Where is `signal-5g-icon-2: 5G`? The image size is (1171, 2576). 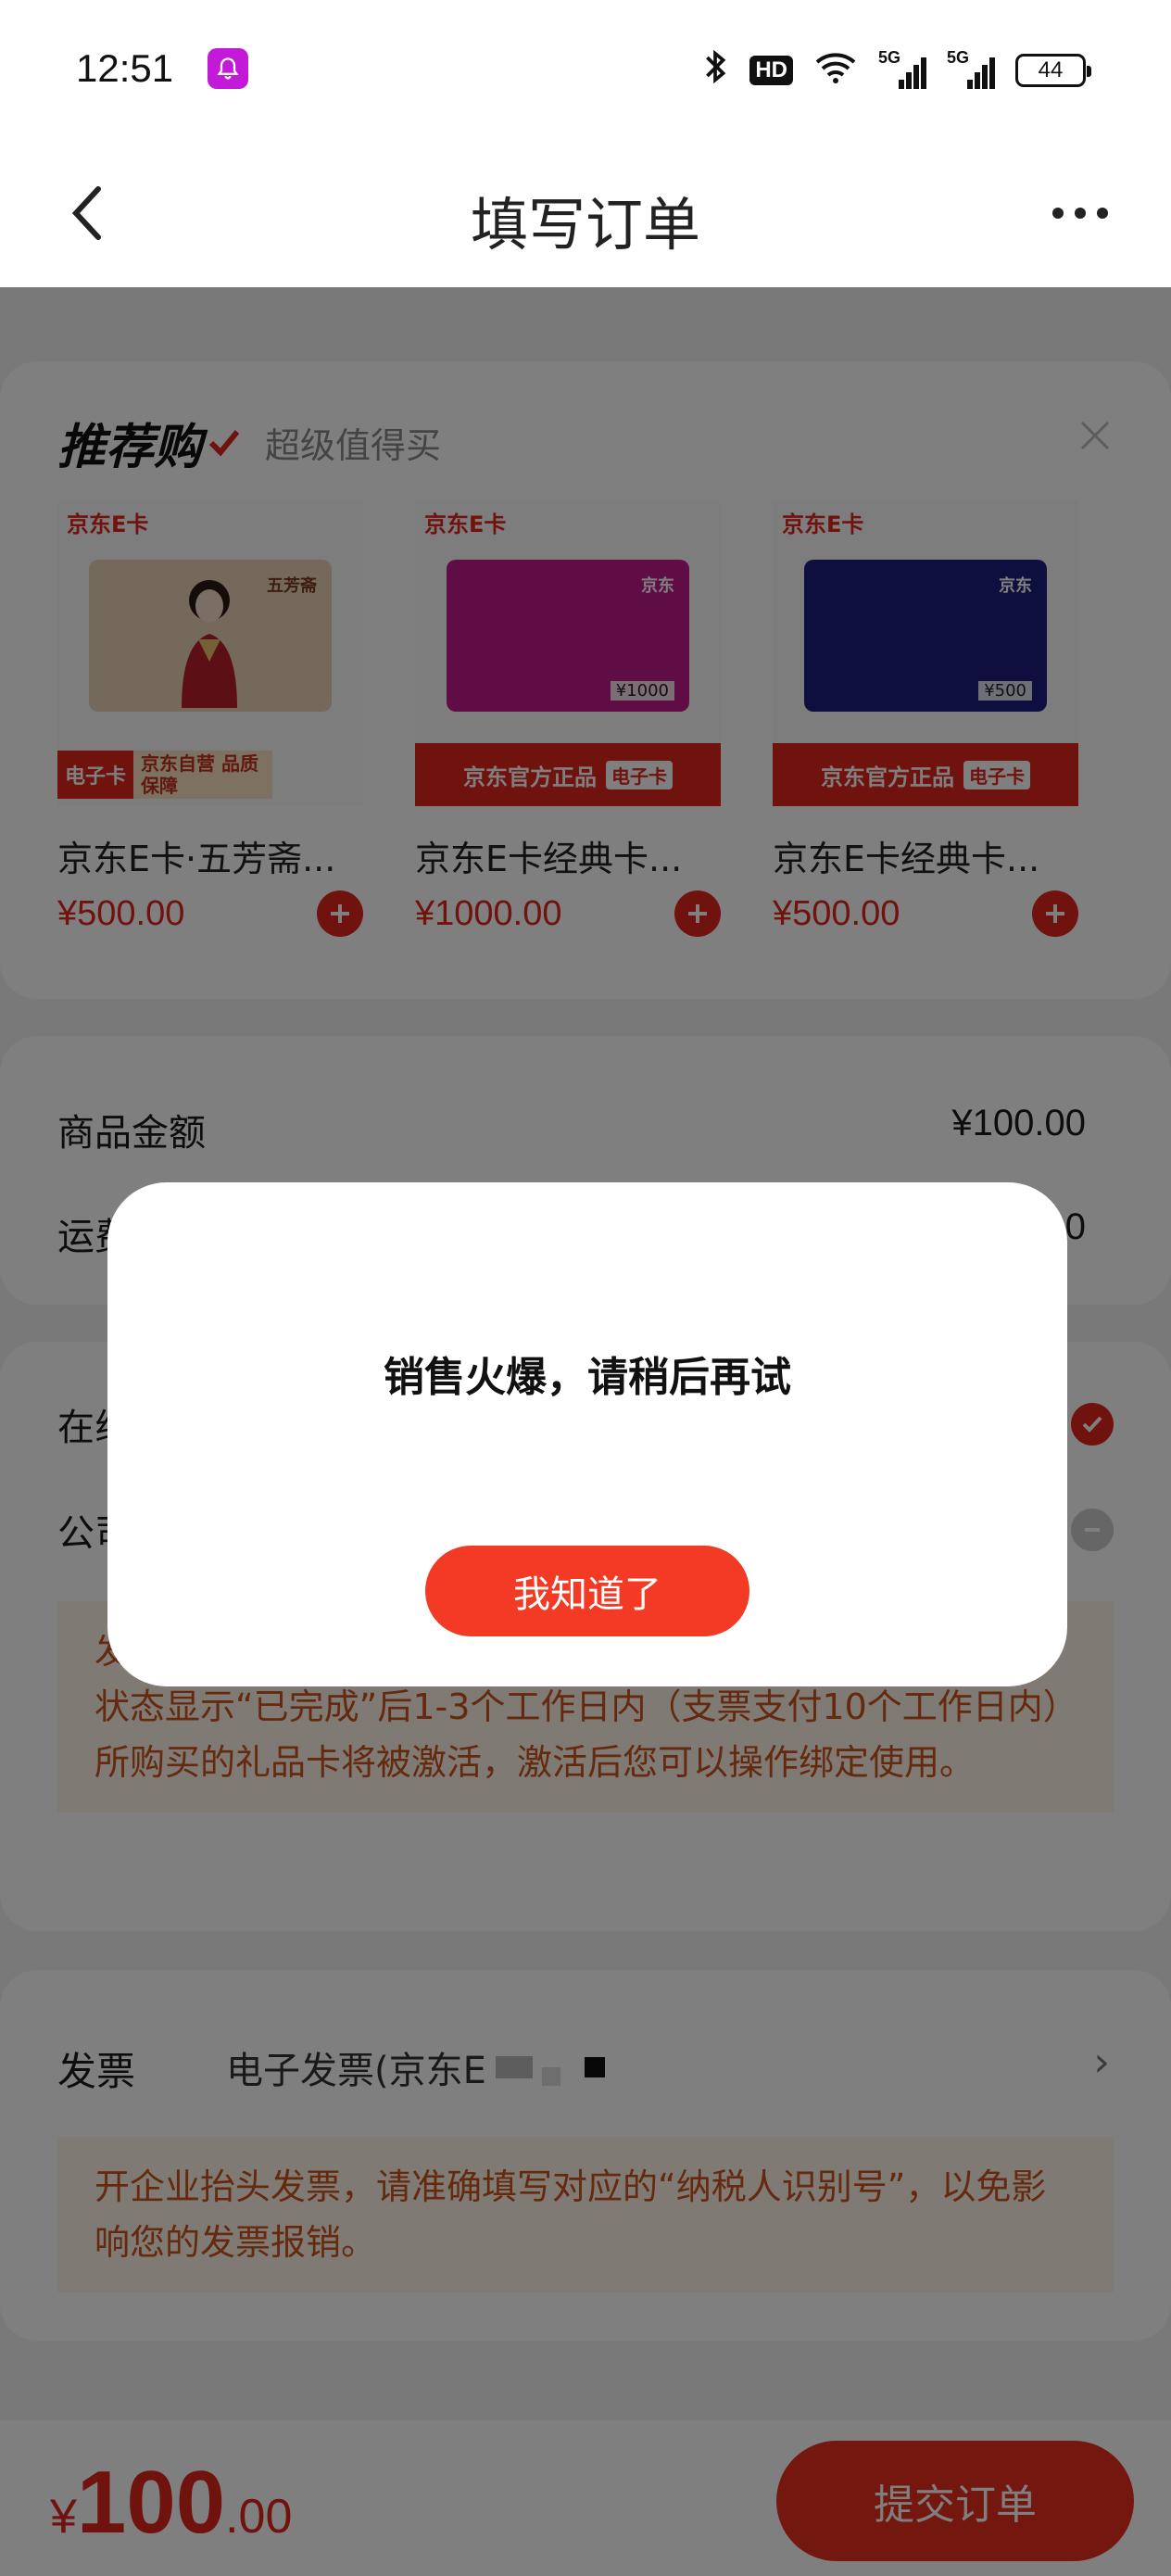 signal-5g-icon-2: 5G is located at coordinates (971, 68).